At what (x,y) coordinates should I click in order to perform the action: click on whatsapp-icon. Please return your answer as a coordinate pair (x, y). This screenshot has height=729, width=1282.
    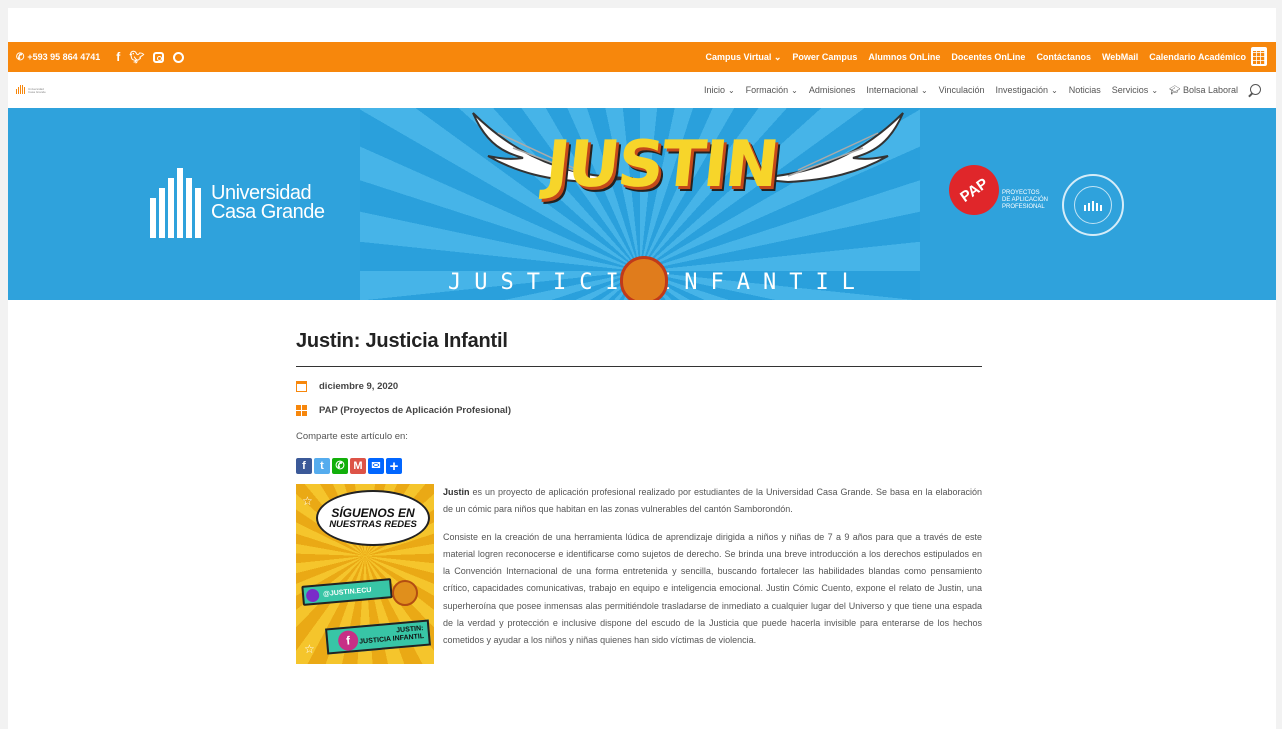
    Looking at the image, I should click on (179, 57).